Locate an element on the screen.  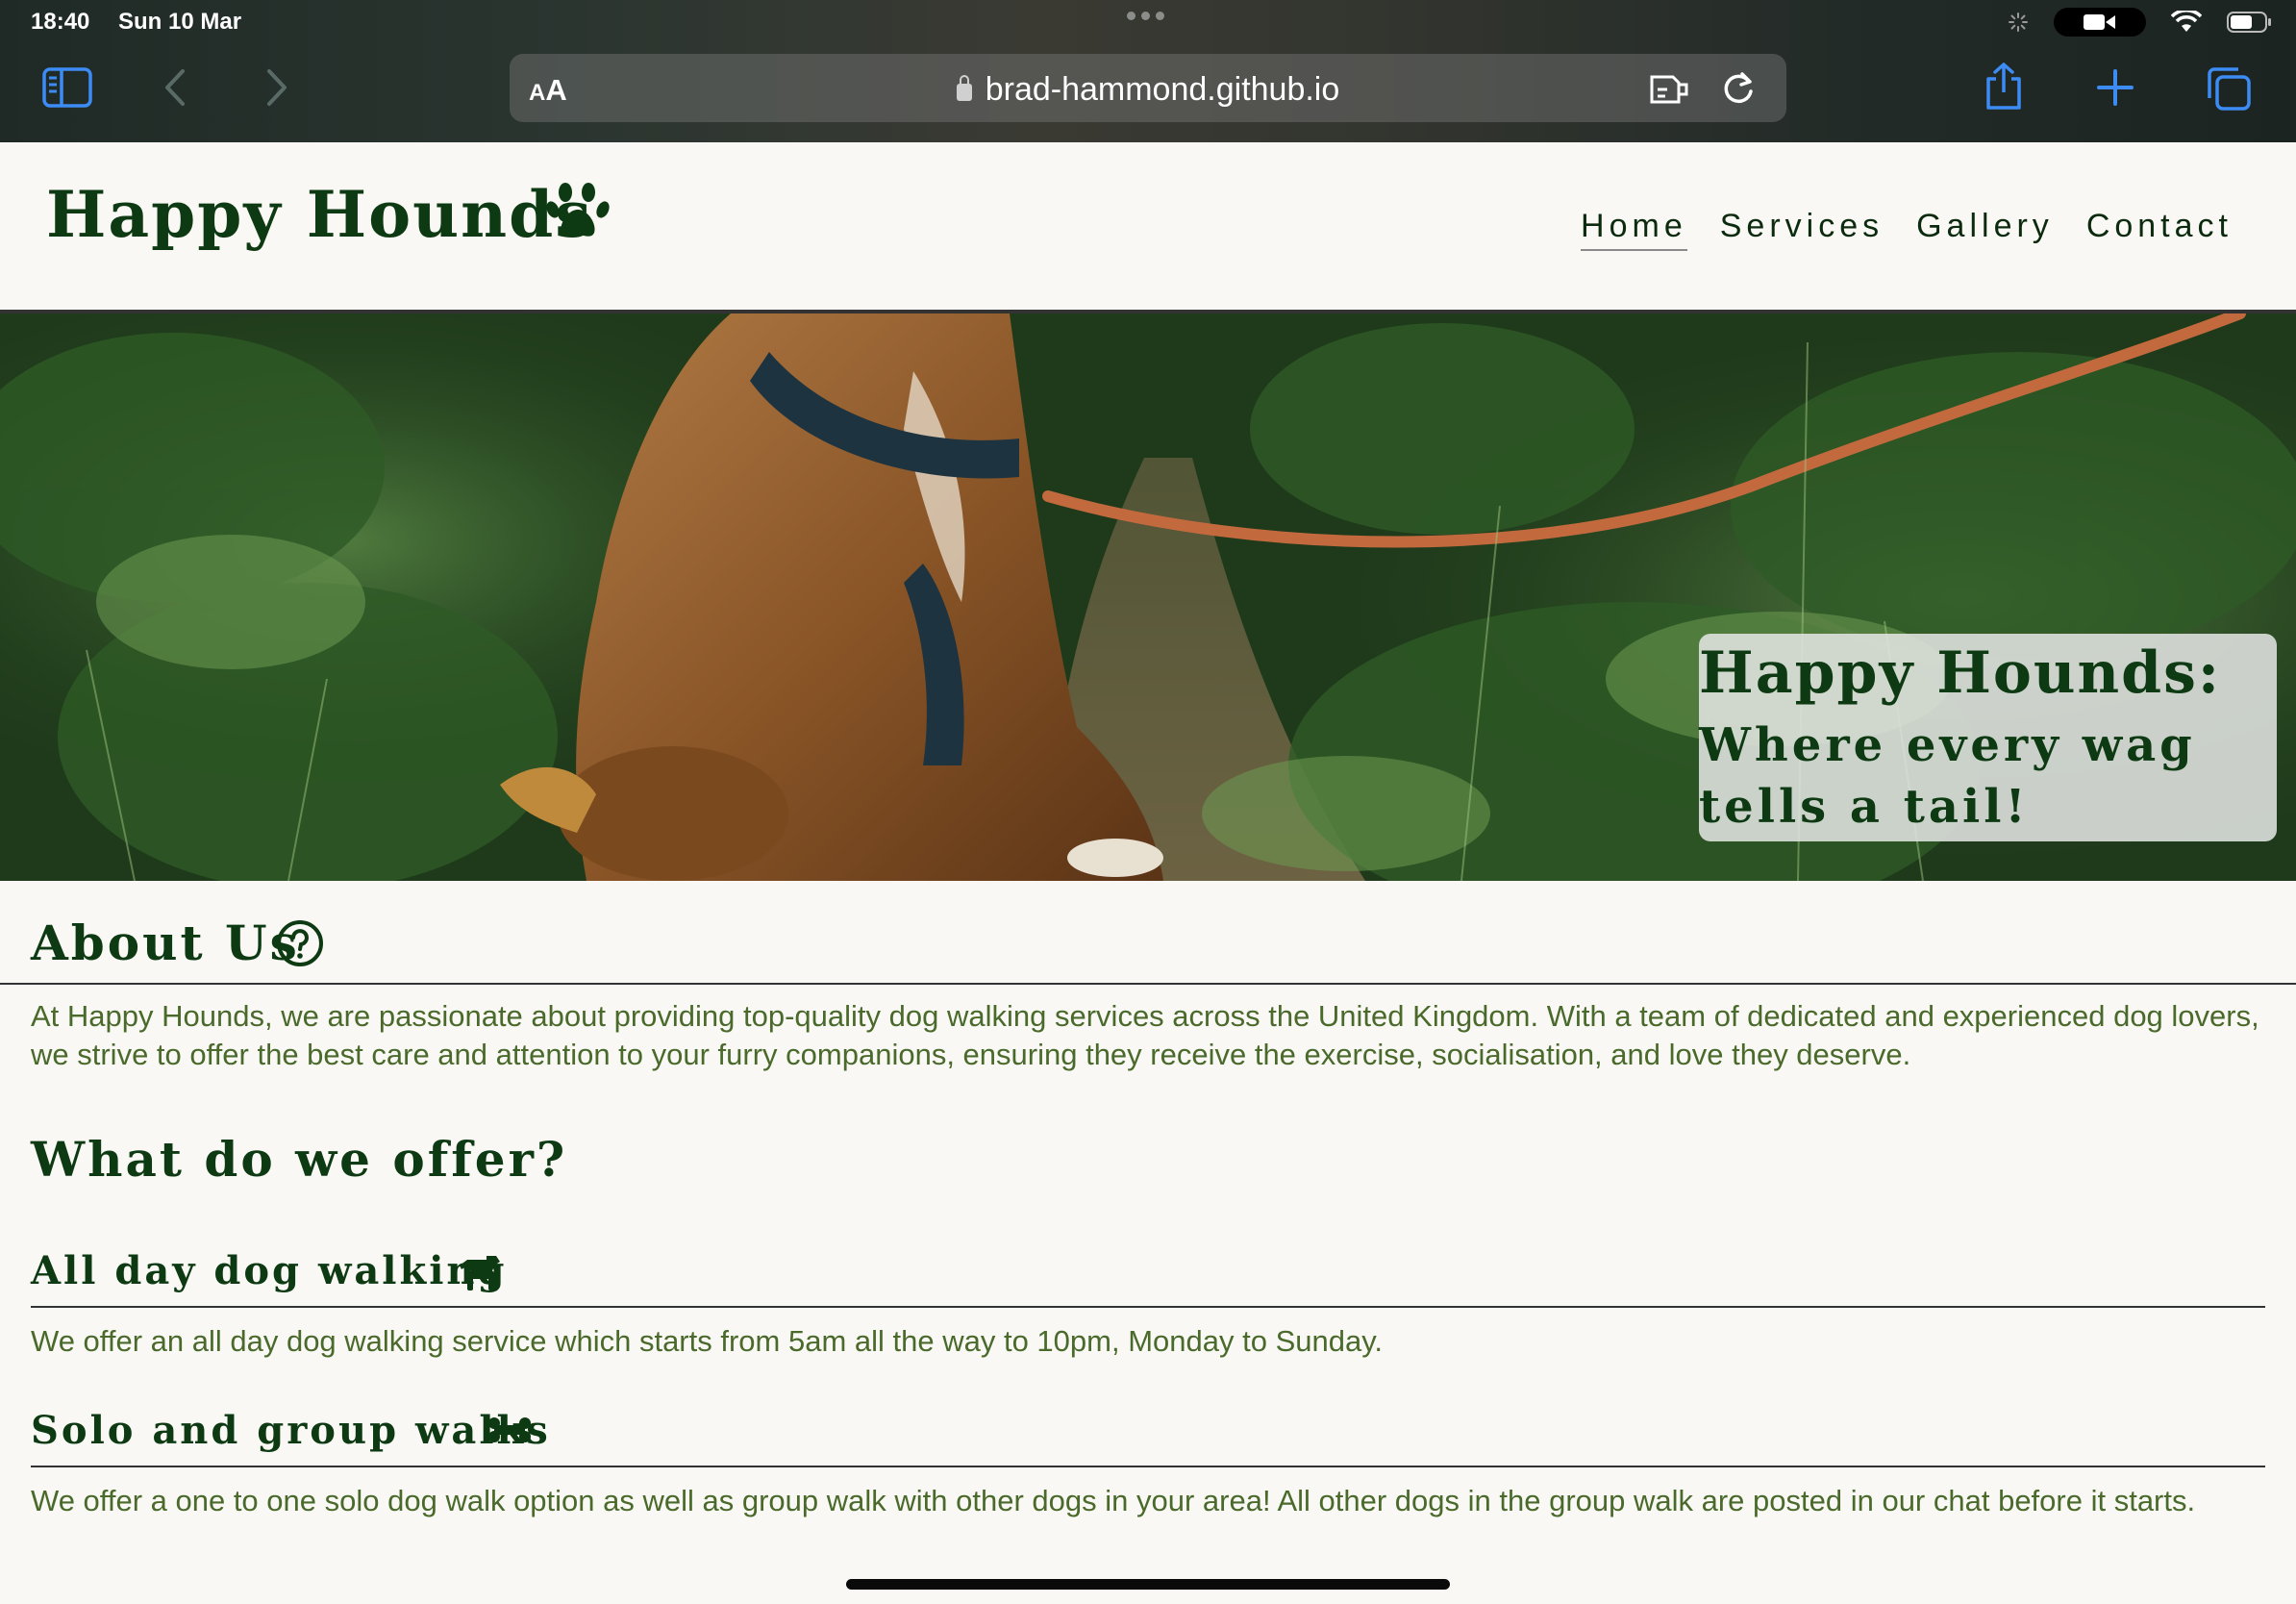
share-icon is located at coordinates (2004, 87).